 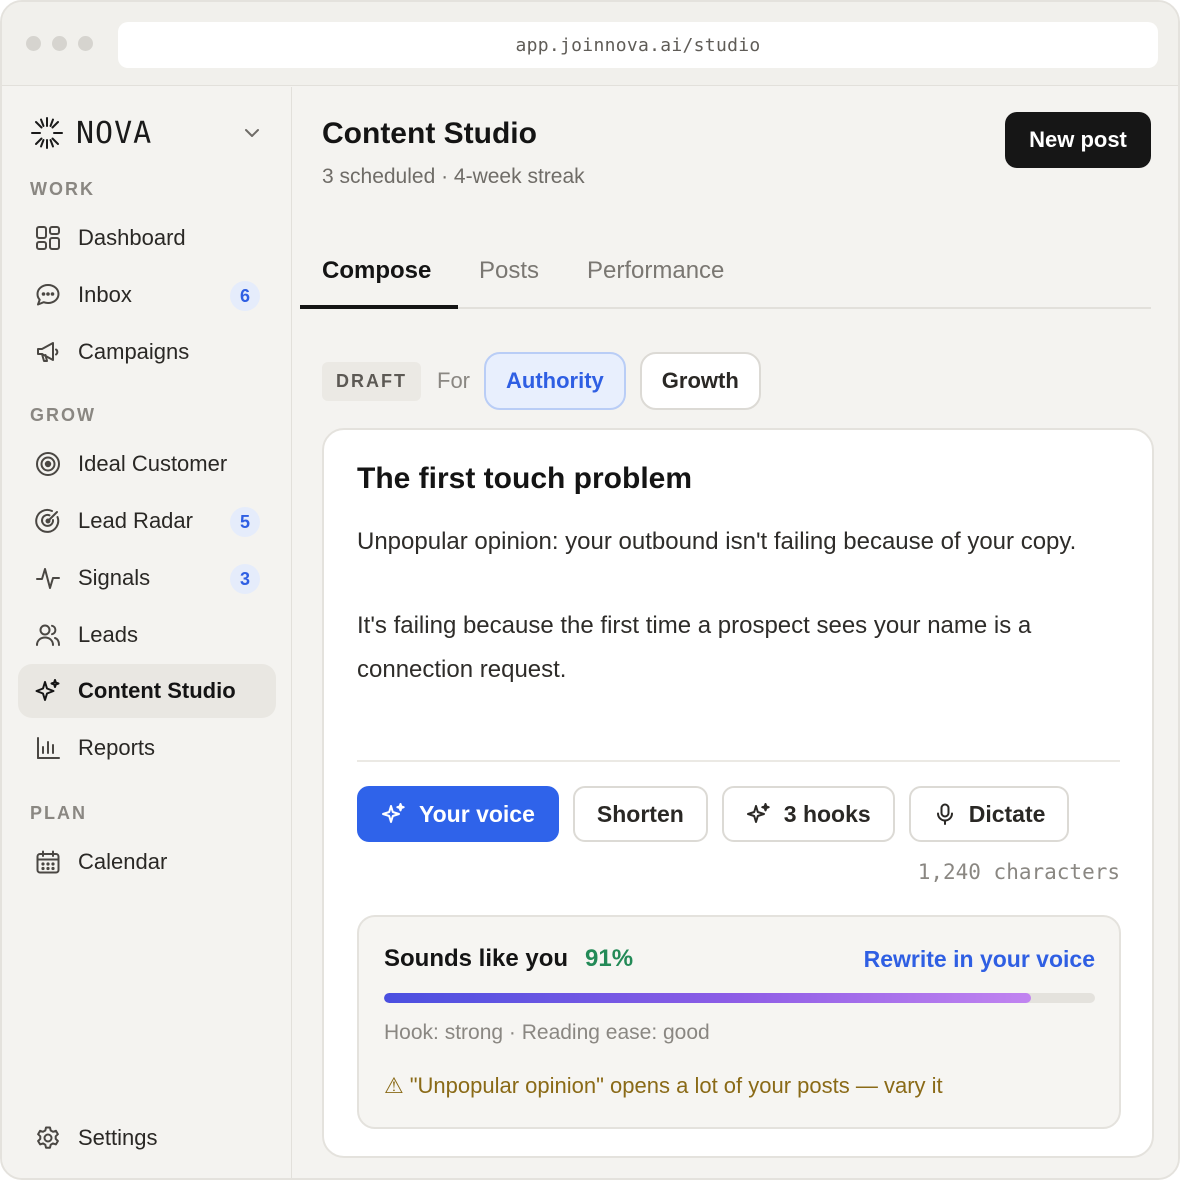 I want to click on shorten-label: Shorten, so click(x=640, y=813).